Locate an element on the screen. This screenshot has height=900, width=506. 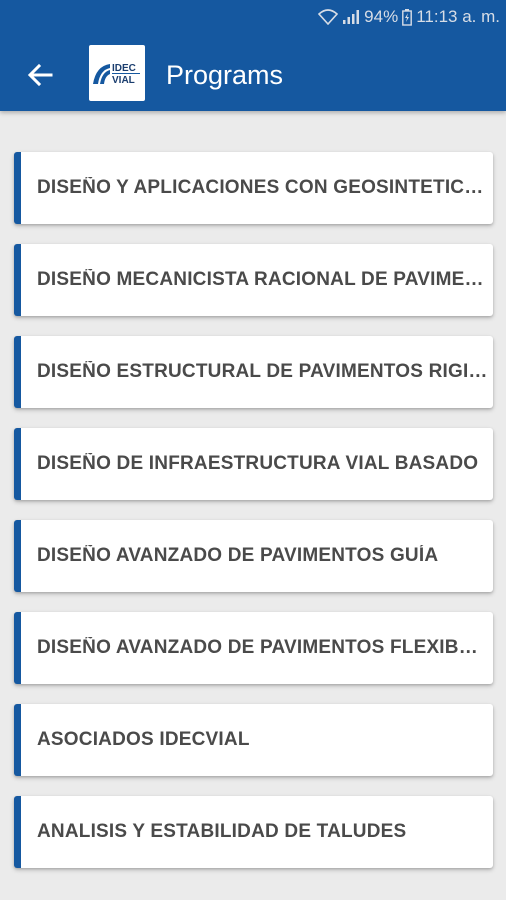
battery-icon is located at coordinates (407, 17).